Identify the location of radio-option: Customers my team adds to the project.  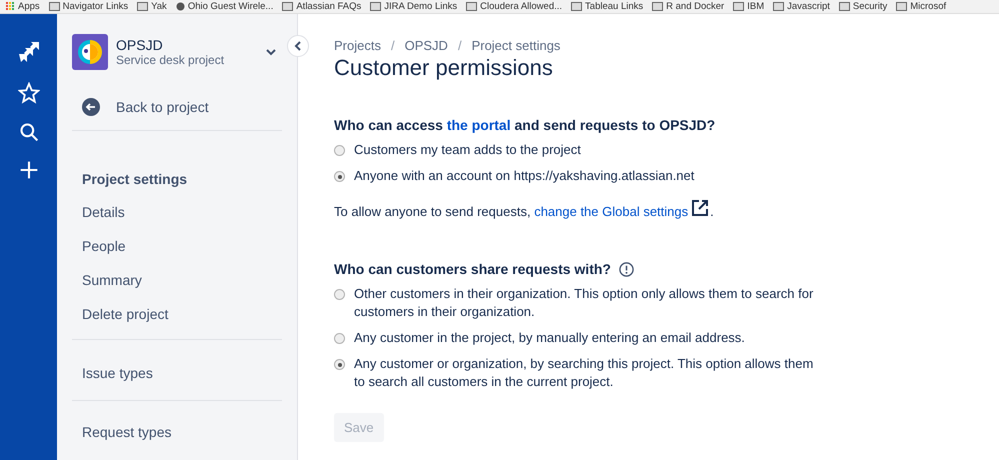
(574, 150).